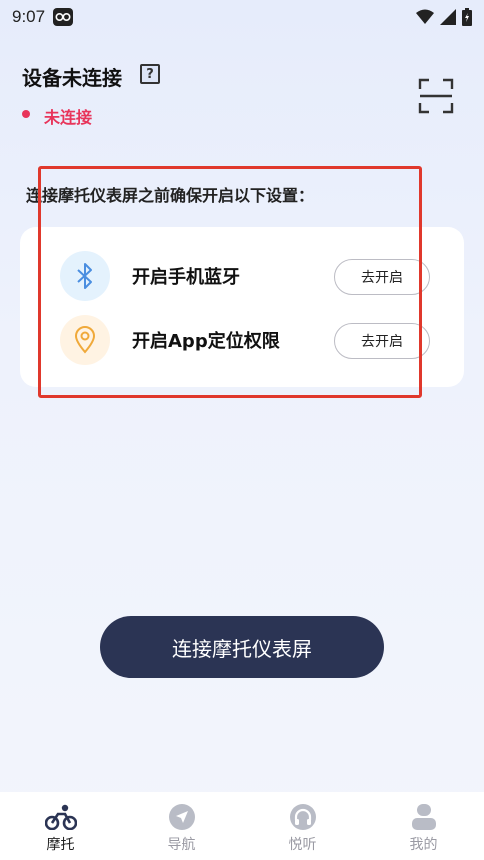  I want to click on nav-label: 摩托, so click(60, 845).